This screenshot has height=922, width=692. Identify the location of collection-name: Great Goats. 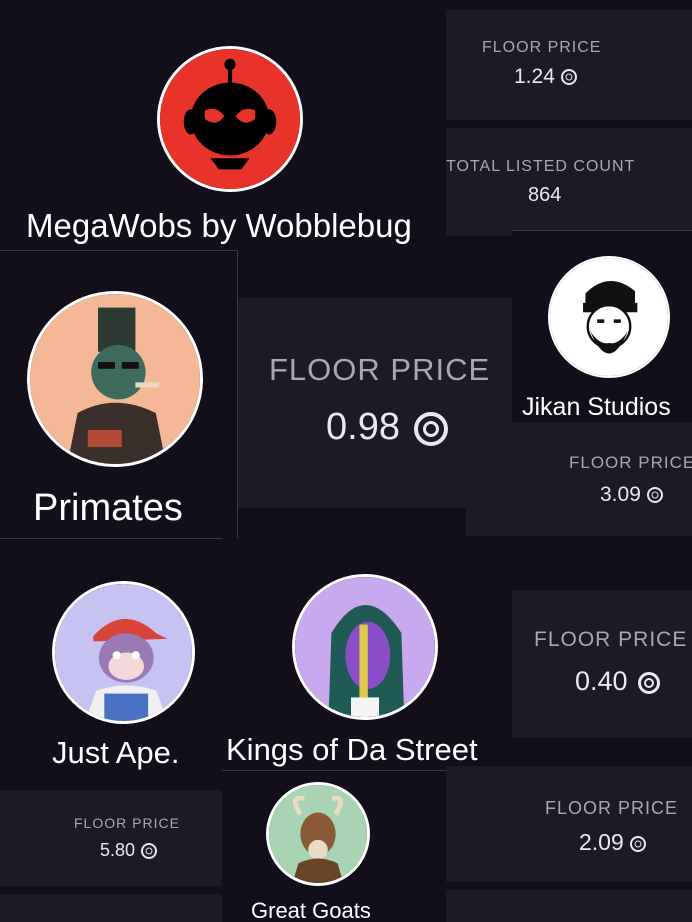
(311, 910).